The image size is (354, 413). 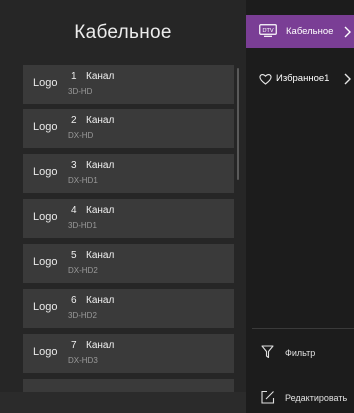 What do you see at coordinates (303, 328) in the screenshot?
I see `divider` at bounding box center [303, 328].